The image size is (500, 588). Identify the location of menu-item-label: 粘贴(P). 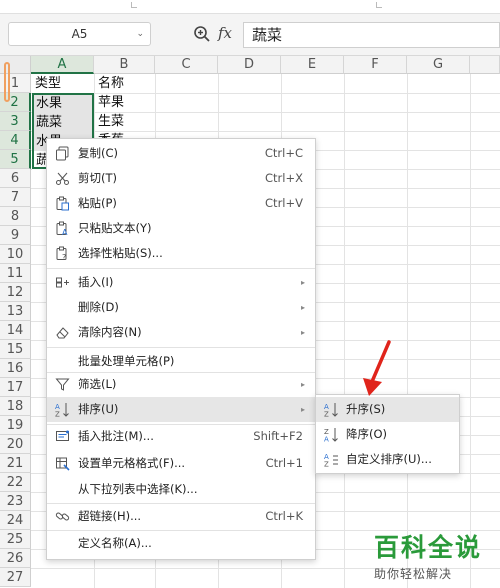
(97, 203).